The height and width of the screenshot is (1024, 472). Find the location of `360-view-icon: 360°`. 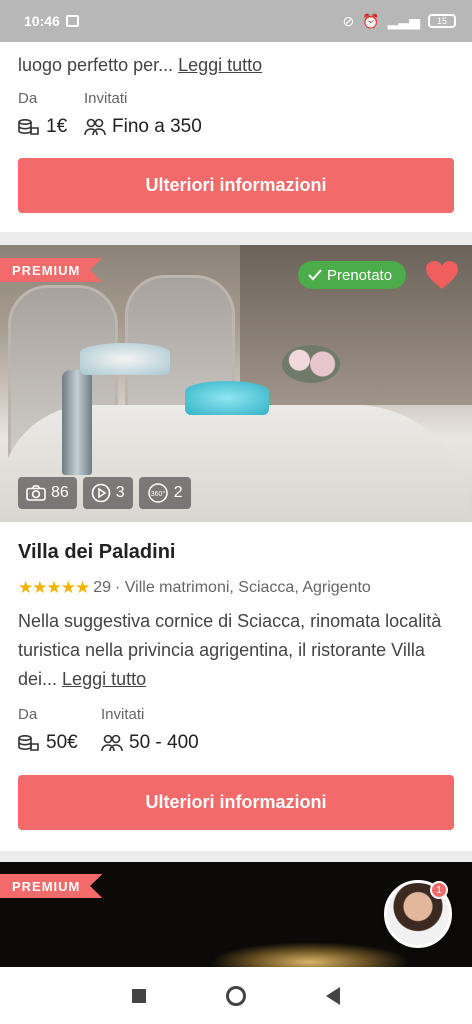

360-view-icon: 360° is located at coordinates (157, 493).